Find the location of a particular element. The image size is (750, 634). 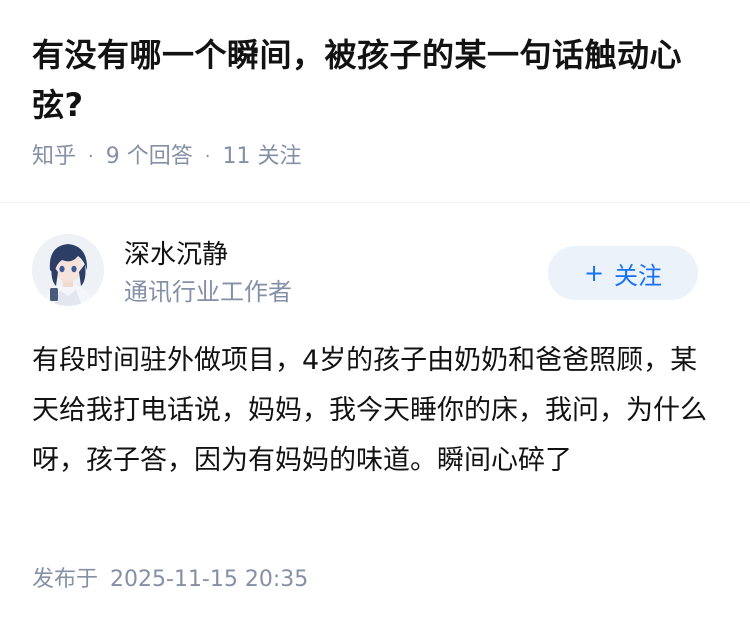

answer-count: 9 个回答 is located at coordinates (149, 157).